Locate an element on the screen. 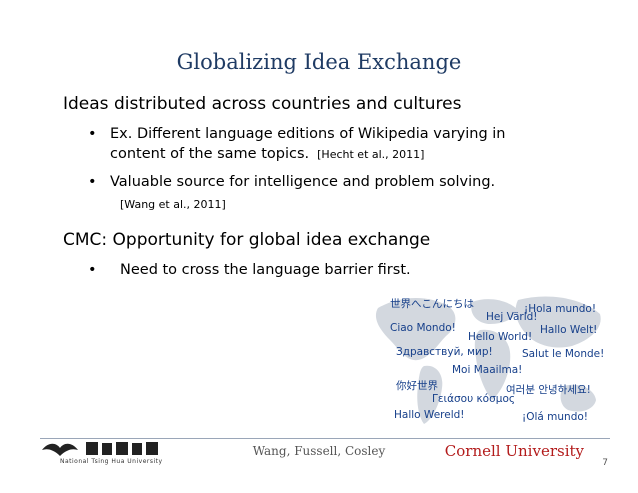 This screenshot has height=493, width=638. greeting-german: Hallo Welt! is located at coordinates (569, 330).